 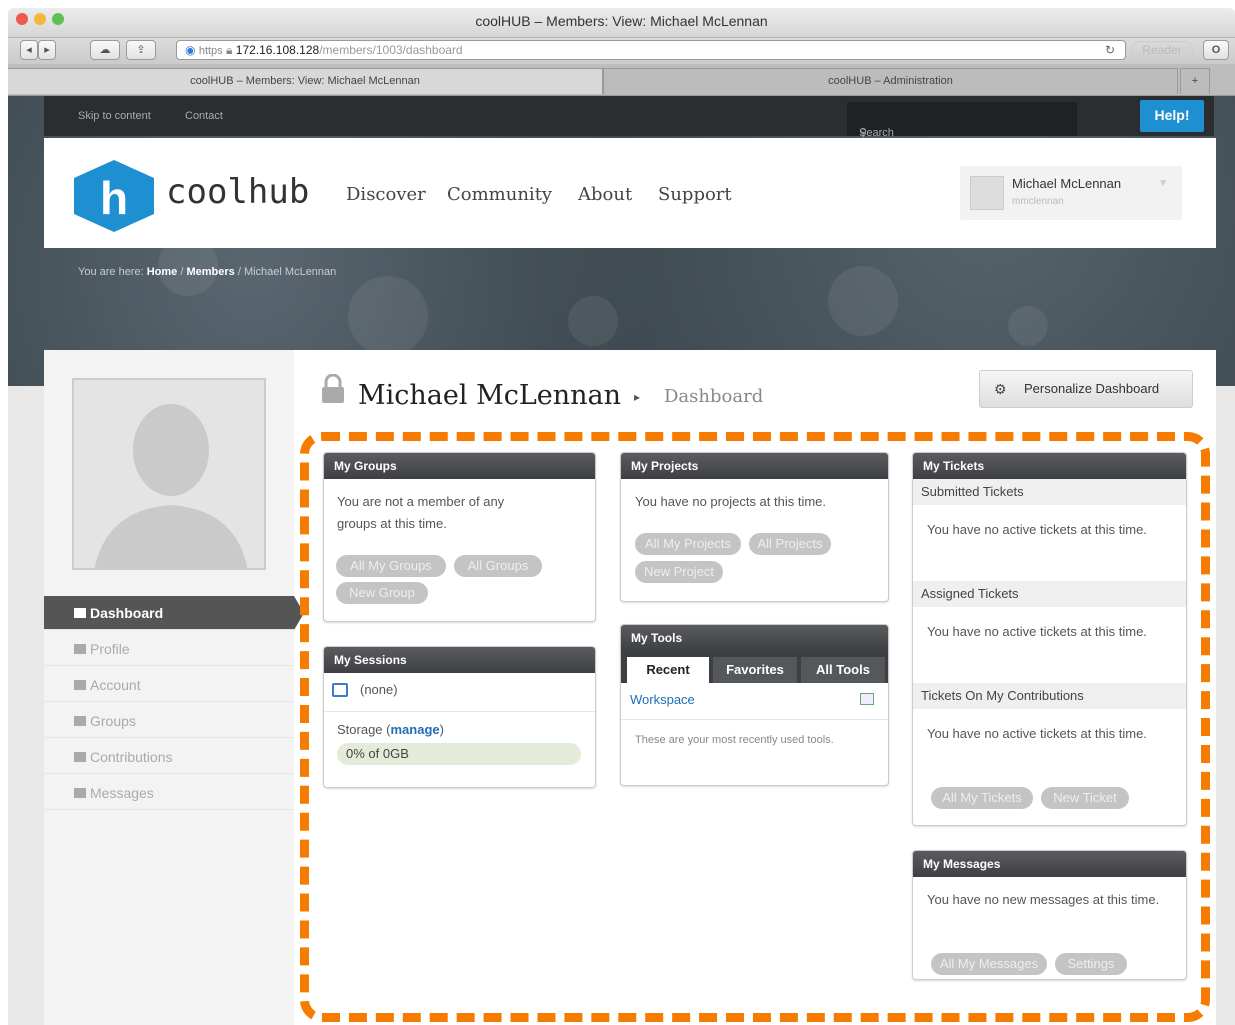 I want to click on sidebar-item-messages: Messages, so click(x=169, y=793).